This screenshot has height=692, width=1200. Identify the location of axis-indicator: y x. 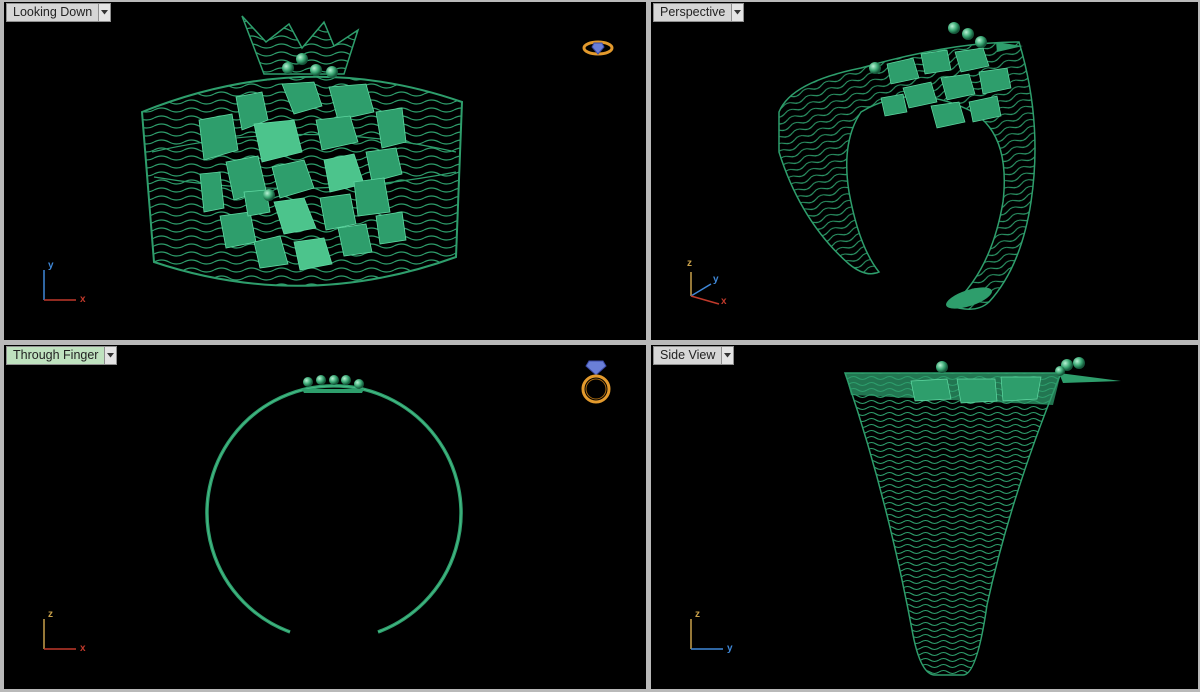
(66, 283).